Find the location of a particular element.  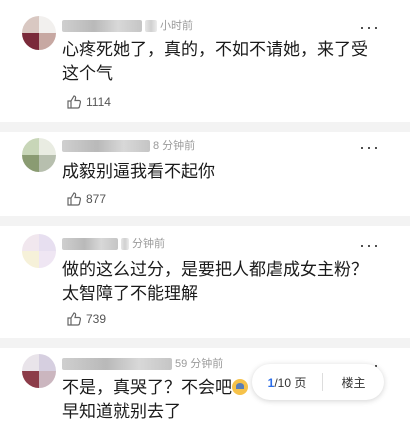

like-count: 739 is located at coordinates (96, 319).